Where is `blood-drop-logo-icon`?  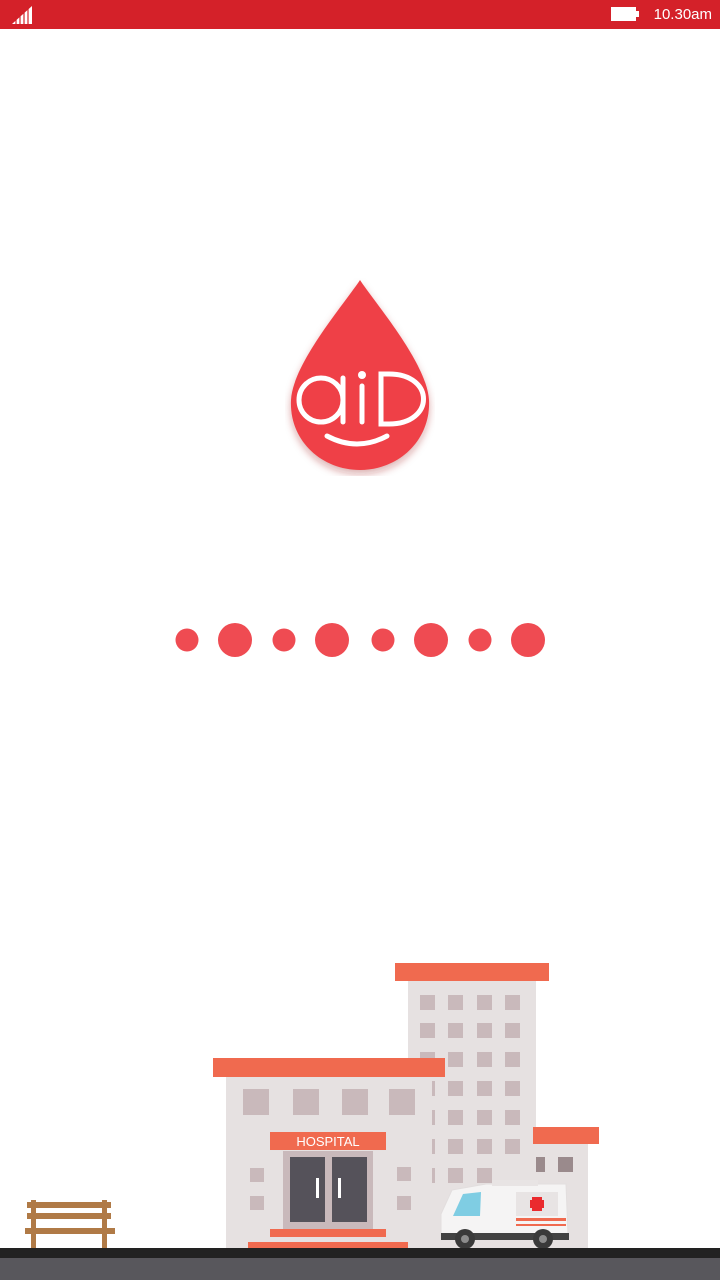
blood-drop-logo-icon is located at coordinates (360, 375).